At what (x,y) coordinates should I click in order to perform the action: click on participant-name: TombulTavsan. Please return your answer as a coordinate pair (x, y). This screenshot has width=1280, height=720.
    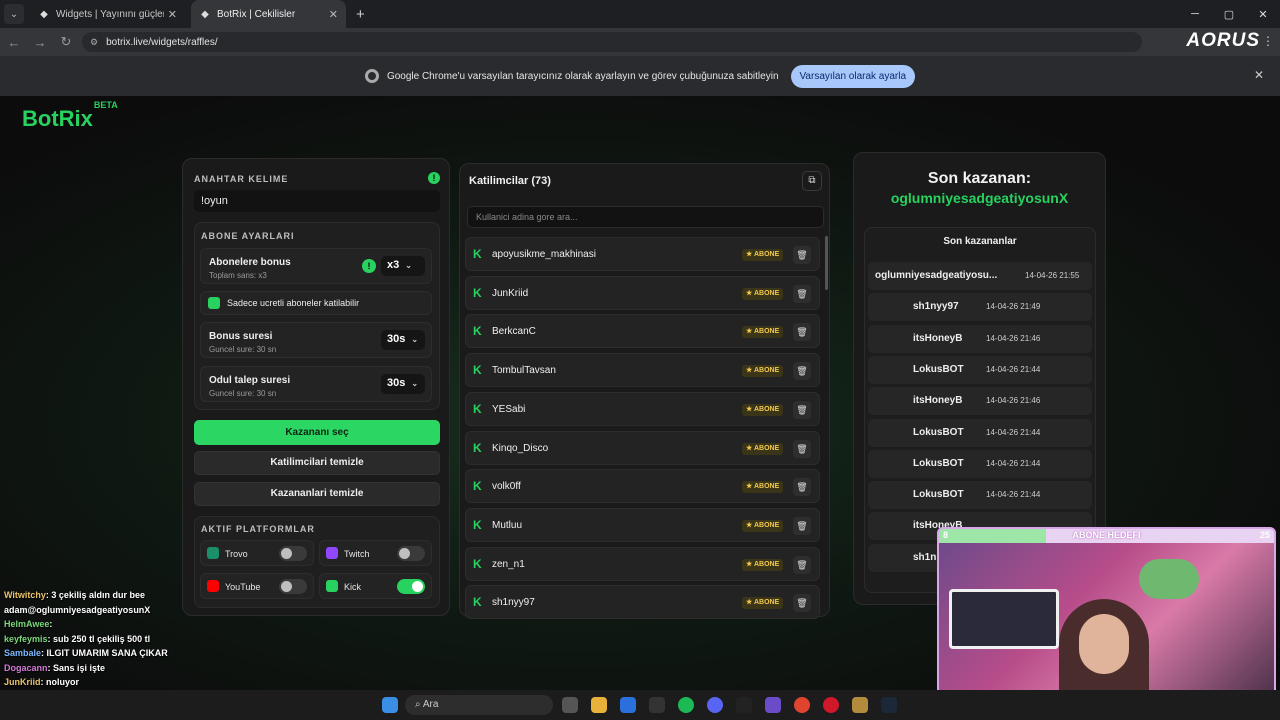
    Looking at the image, I should click on (524, 371).